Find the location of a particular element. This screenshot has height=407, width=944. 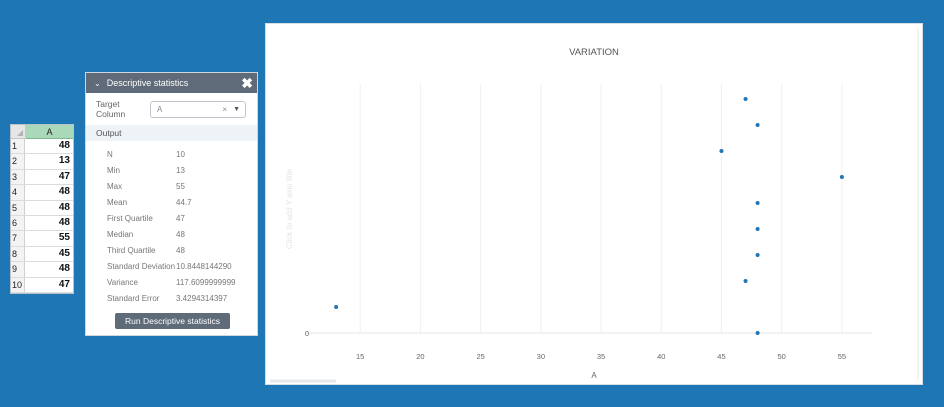

row-number: 7 is located at coordinates (18, 238).